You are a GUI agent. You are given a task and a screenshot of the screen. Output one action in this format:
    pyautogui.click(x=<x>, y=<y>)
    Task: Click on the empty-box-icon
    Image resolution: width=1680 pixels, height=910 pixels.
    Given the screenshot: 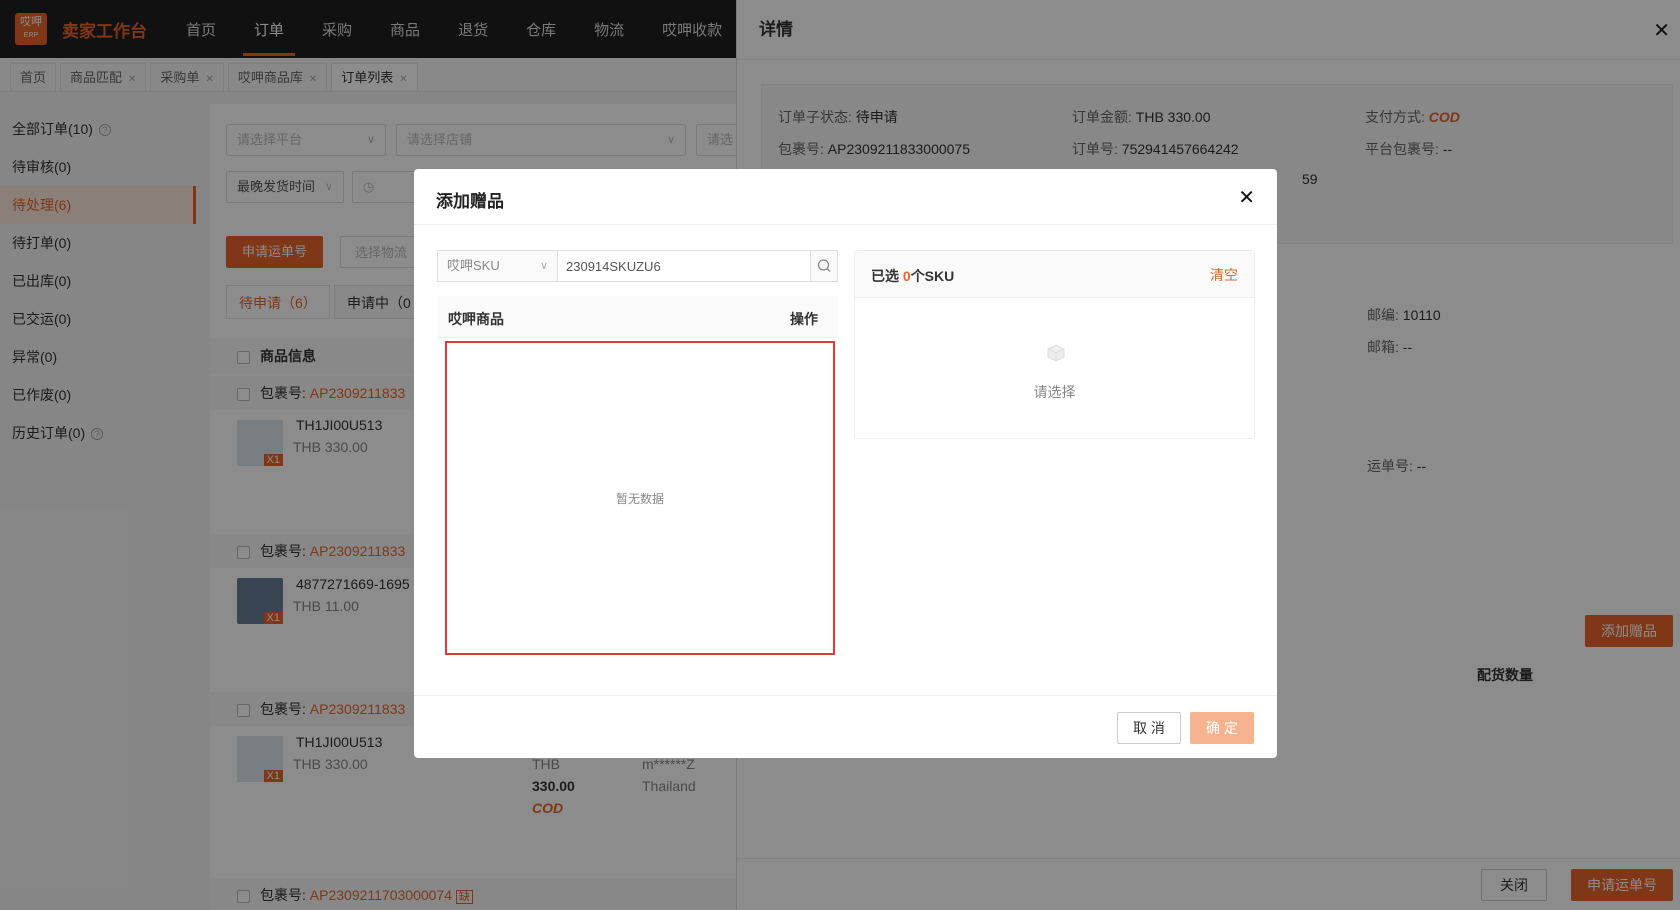 What is the action you would take?
    pyautogui.click(x=1056, y=353)
    